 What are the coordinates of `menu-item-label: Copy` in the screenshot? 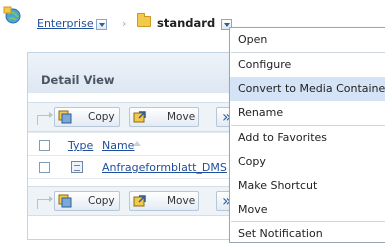 It's located at (252, 161).